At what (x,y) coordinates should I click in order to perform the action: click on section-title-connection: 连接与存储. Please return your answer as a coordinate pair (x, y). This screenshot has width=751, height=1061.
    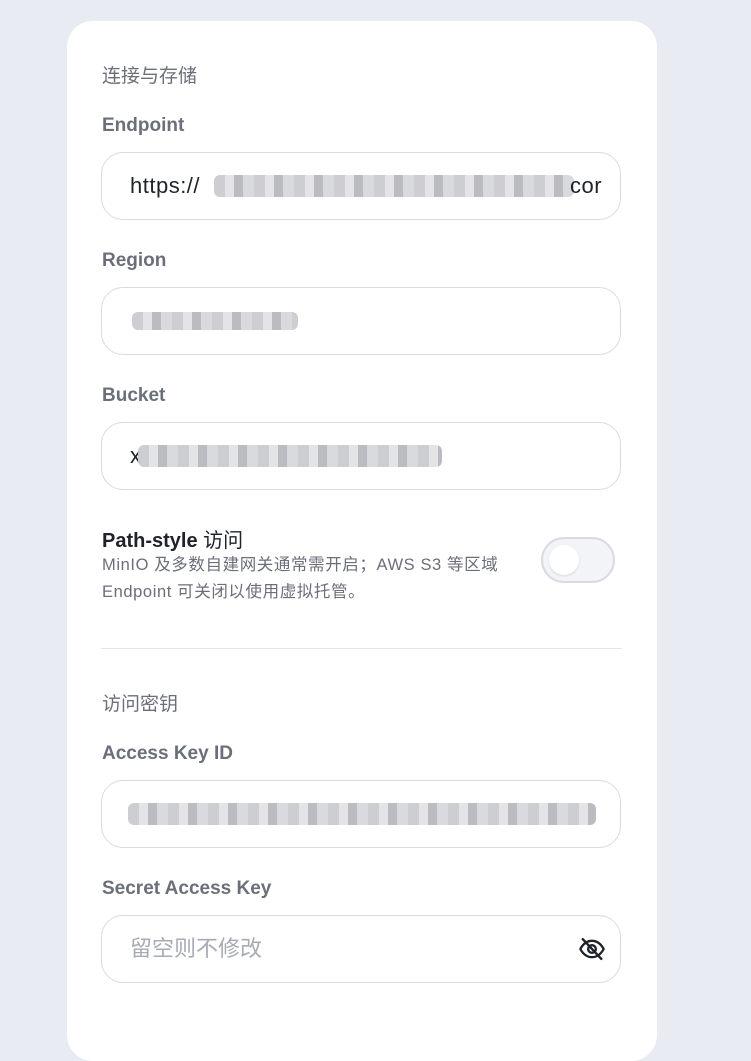
    Looking at the image, I should click on (150, 76).